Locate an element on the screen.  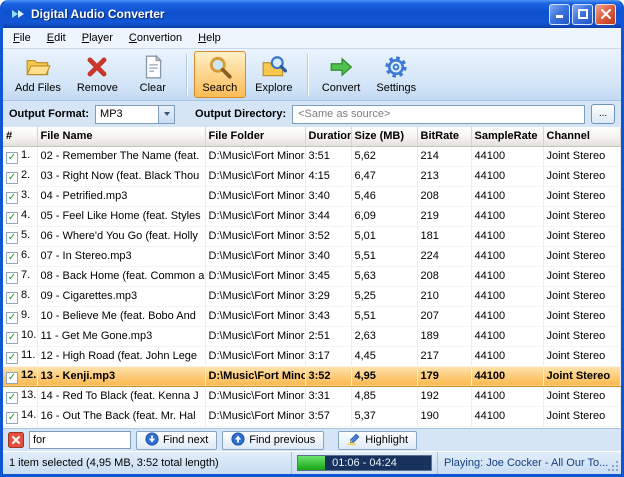
column-header-file-folder: File Folder is located at coordinates (255, 137).